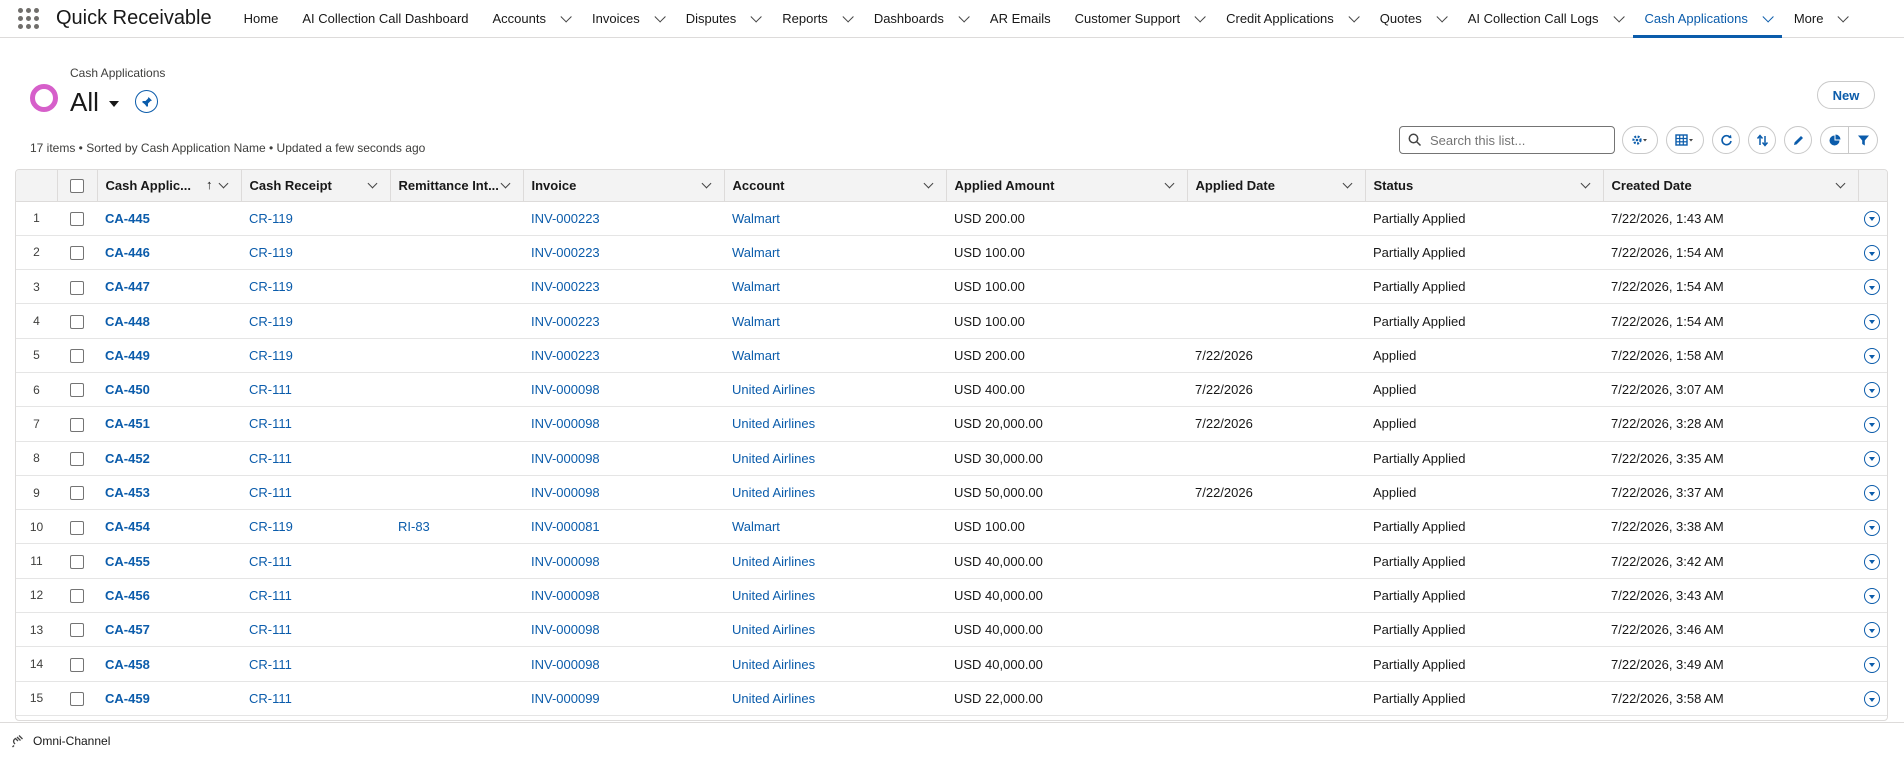  What do you see at coordinates (385, 19) in the screenshot?
I see `nav-item-ai-collection-call-dashboard: AI Collection Call Dashboard` at bounding box center [385, 19].